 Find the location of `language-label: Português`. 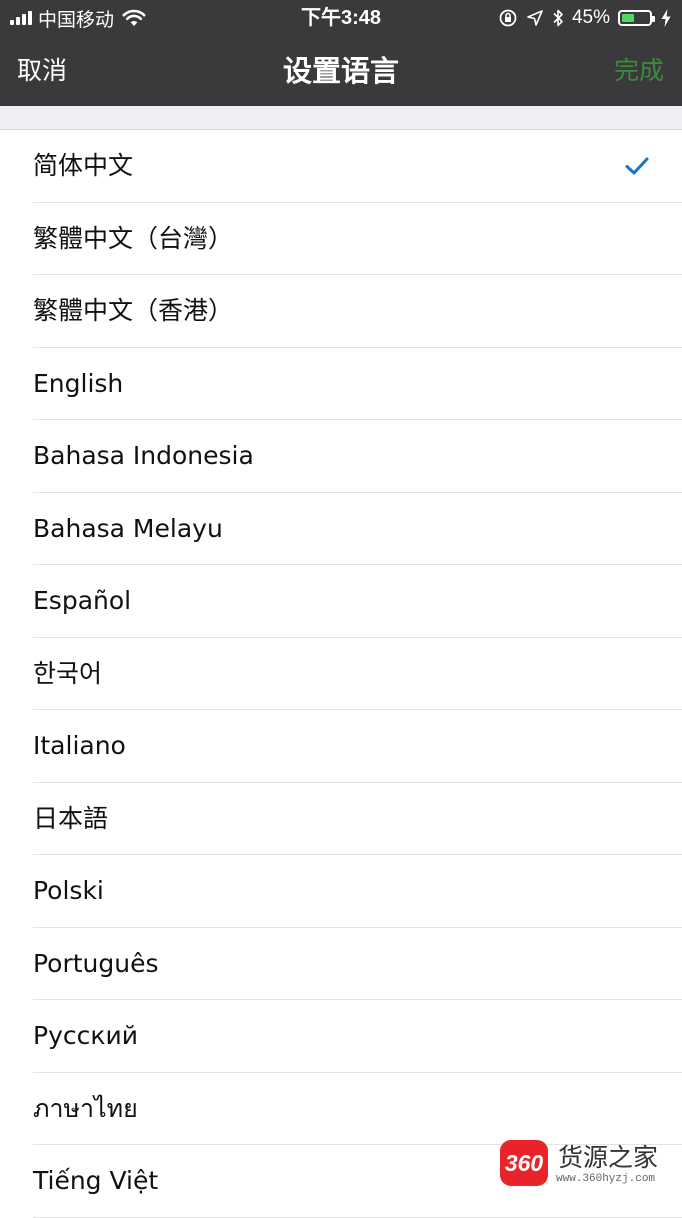

language-label: Português is located at coordinates (96, 963).